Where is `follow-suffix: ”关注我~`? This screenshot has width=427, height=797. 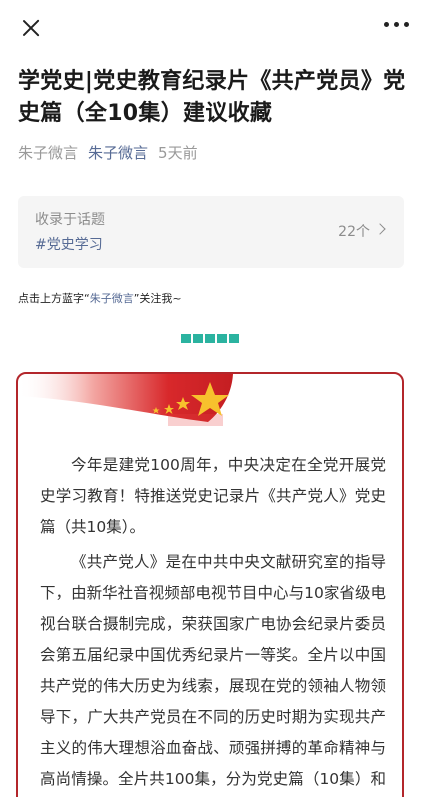 follow-suffix: ”关注我~ is located at coordinates (157, 298).